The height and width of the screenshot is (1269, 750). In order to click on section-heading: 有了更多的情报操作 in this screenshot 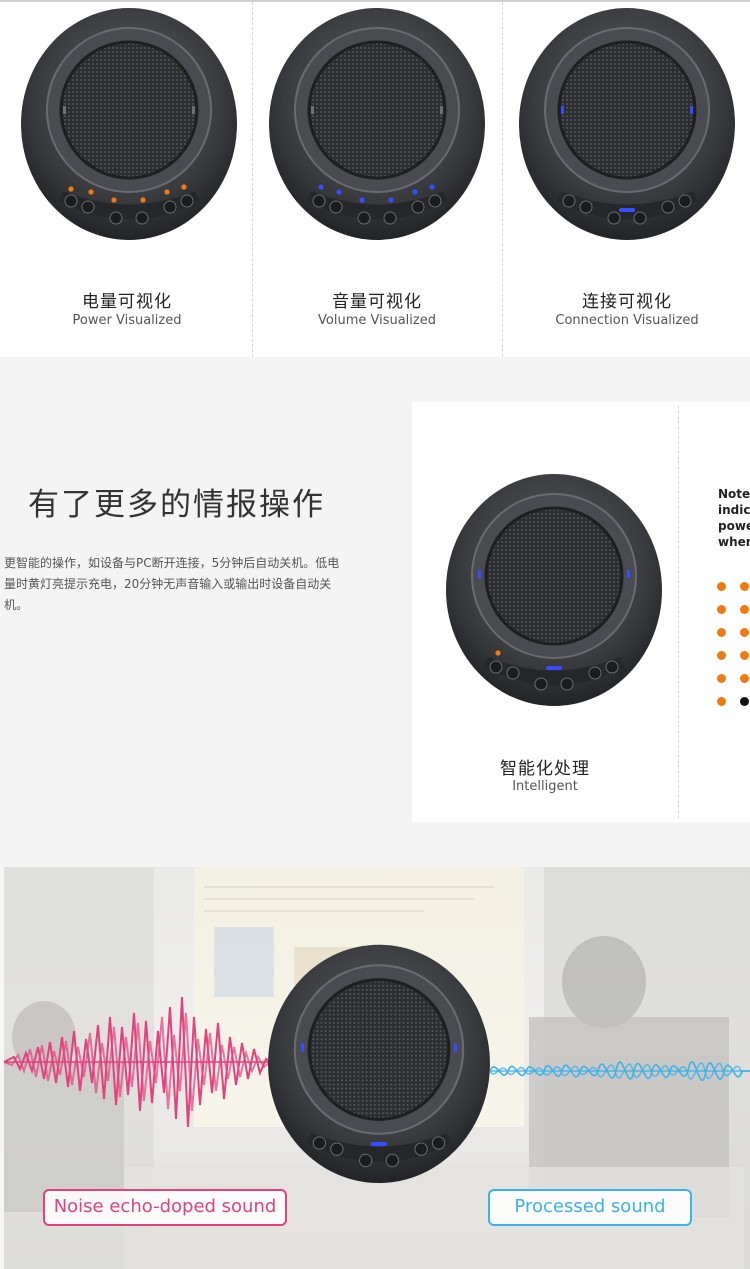, I will do `click(176, 505)`.